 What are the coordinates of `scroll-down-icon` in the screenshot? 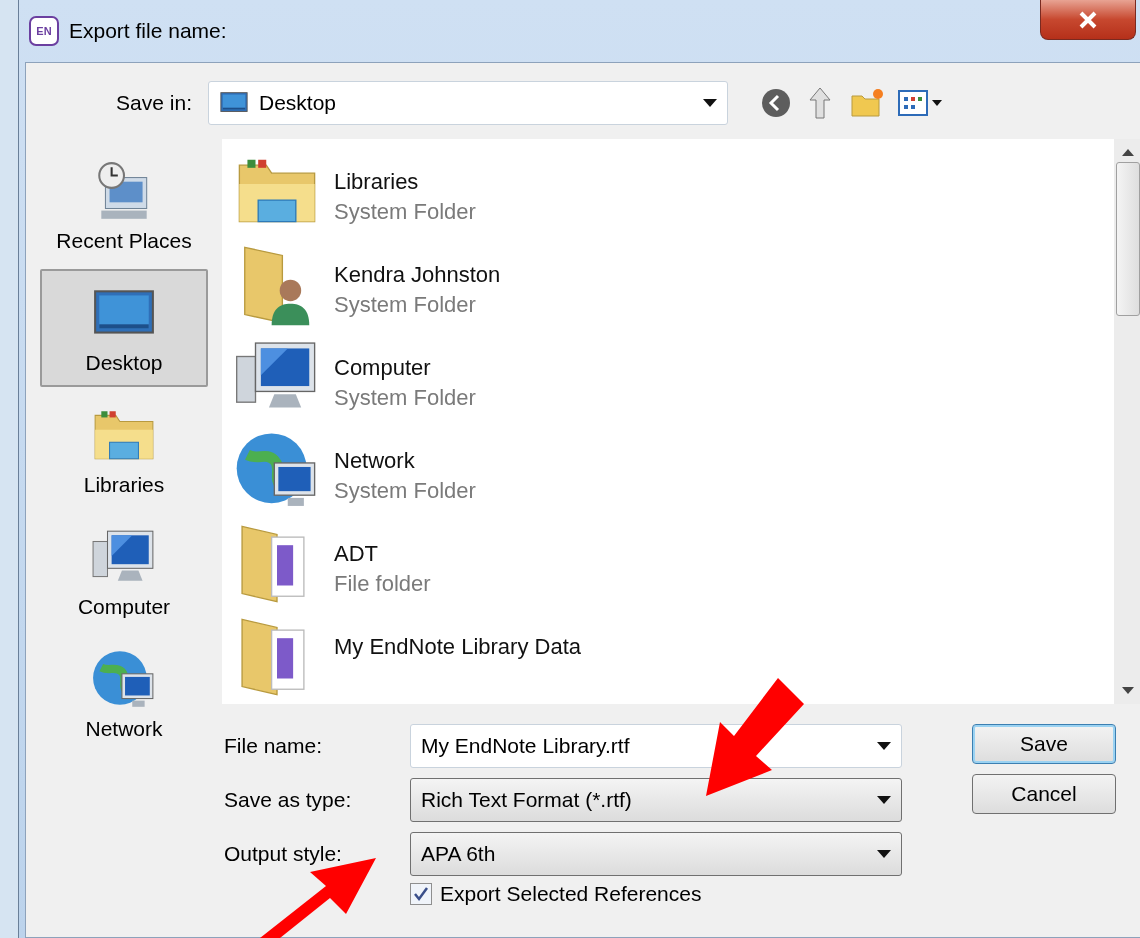 It's located at (1128, 690).